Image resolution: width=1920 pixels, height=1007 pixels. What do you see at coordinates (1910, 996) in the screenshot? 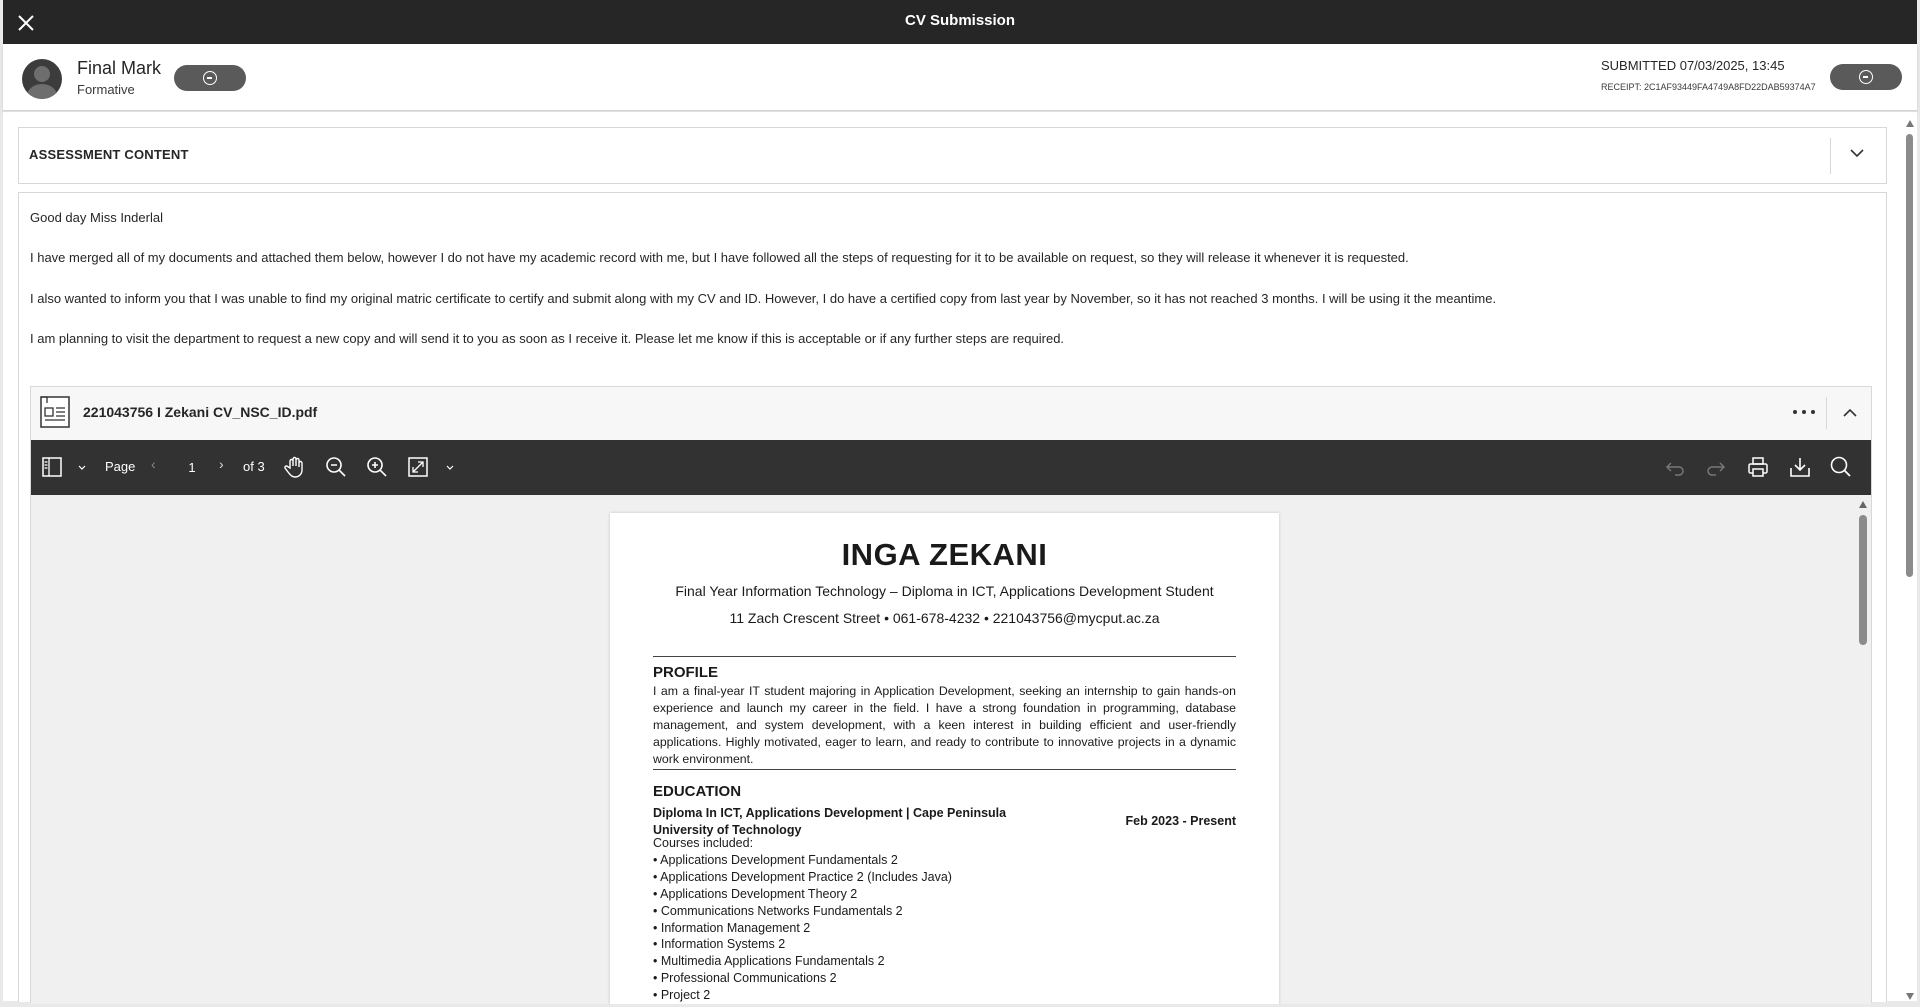
I see `scroll-down-arrow` at bounding box center [1910, 996].